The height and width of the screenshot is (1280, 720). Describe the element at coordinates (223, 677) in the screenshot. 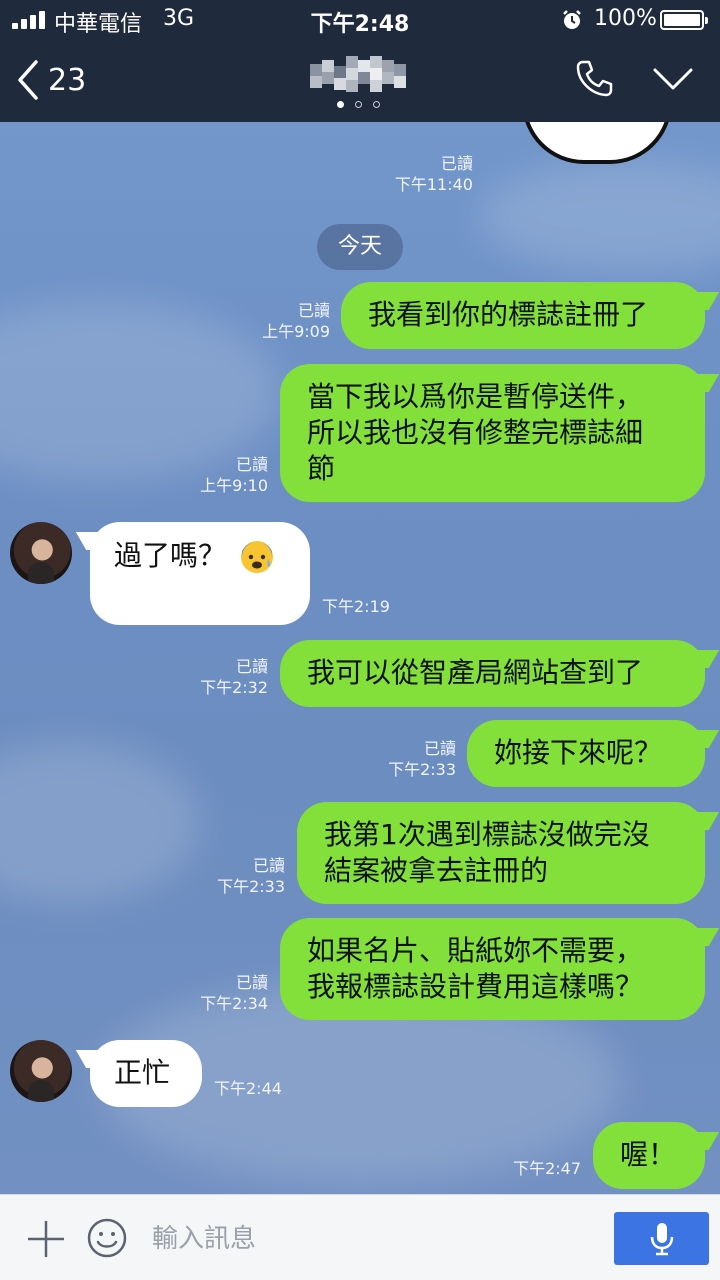

I see `message-meta: 已讀 下午2:32` at that location.